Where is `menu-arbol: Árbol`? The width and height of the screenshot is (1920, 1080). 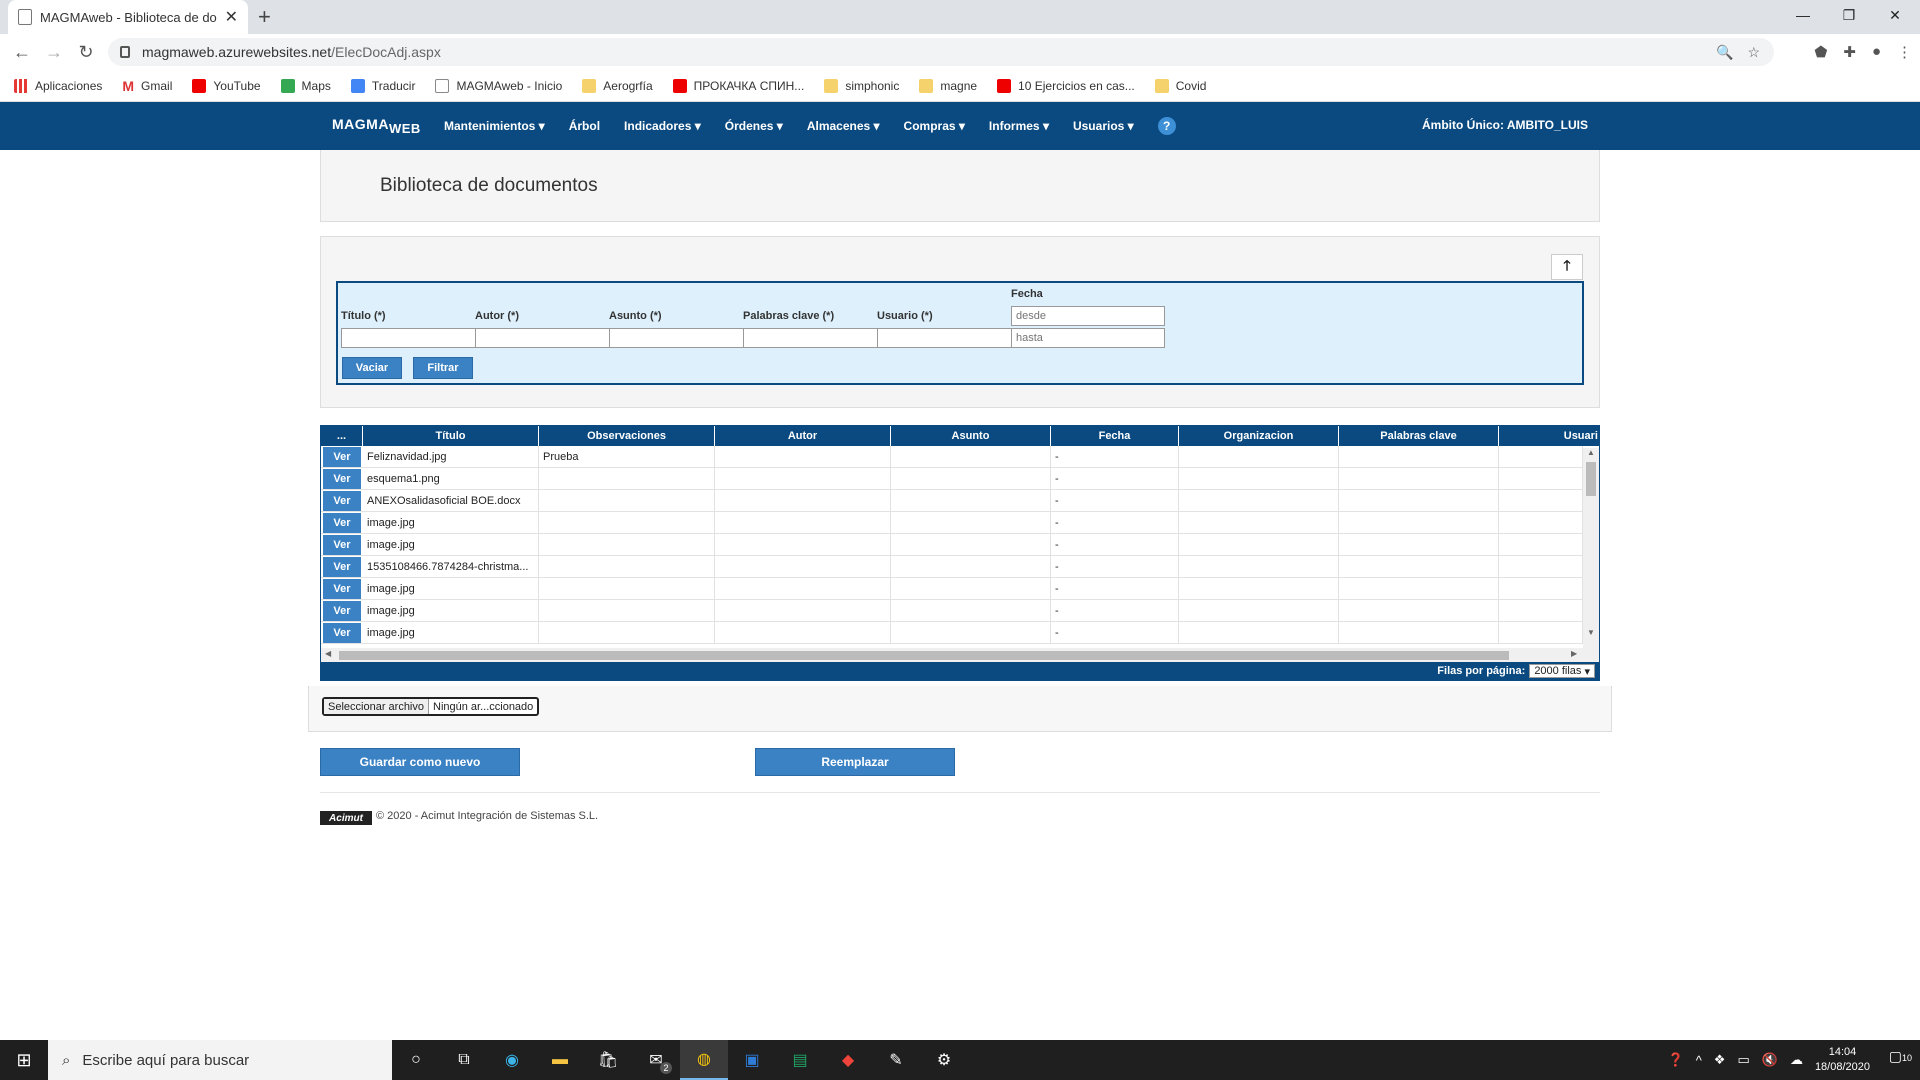
menu-arbol: Árbol is located at coordinates (584, 126).